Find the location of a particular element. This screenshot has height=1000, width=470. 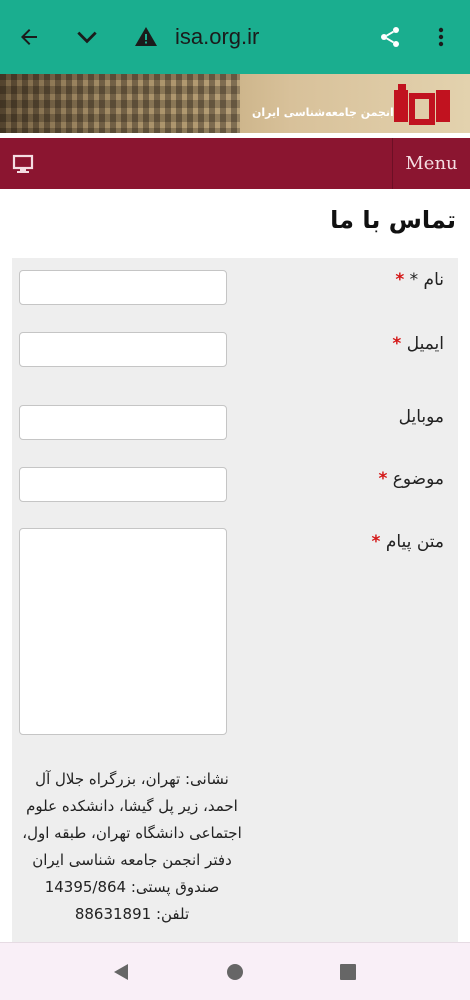

message-textarea is located at coordinates (123, 631).